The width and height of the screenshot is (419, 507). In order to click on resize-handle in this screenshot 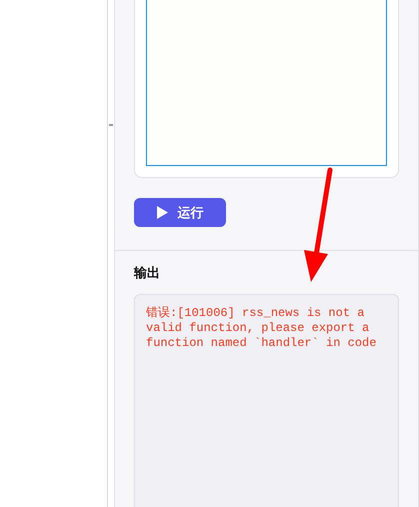, I will do `click(111, 125)`.